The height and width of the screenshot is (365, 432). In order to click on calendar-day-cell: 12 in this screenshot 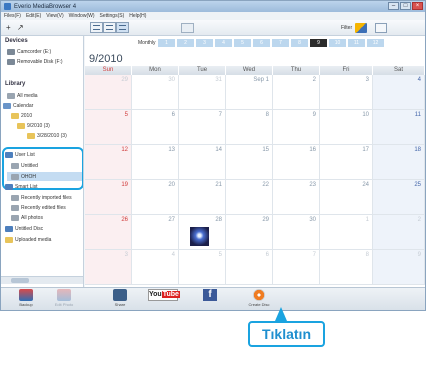, I will do `click(108, 162)`.